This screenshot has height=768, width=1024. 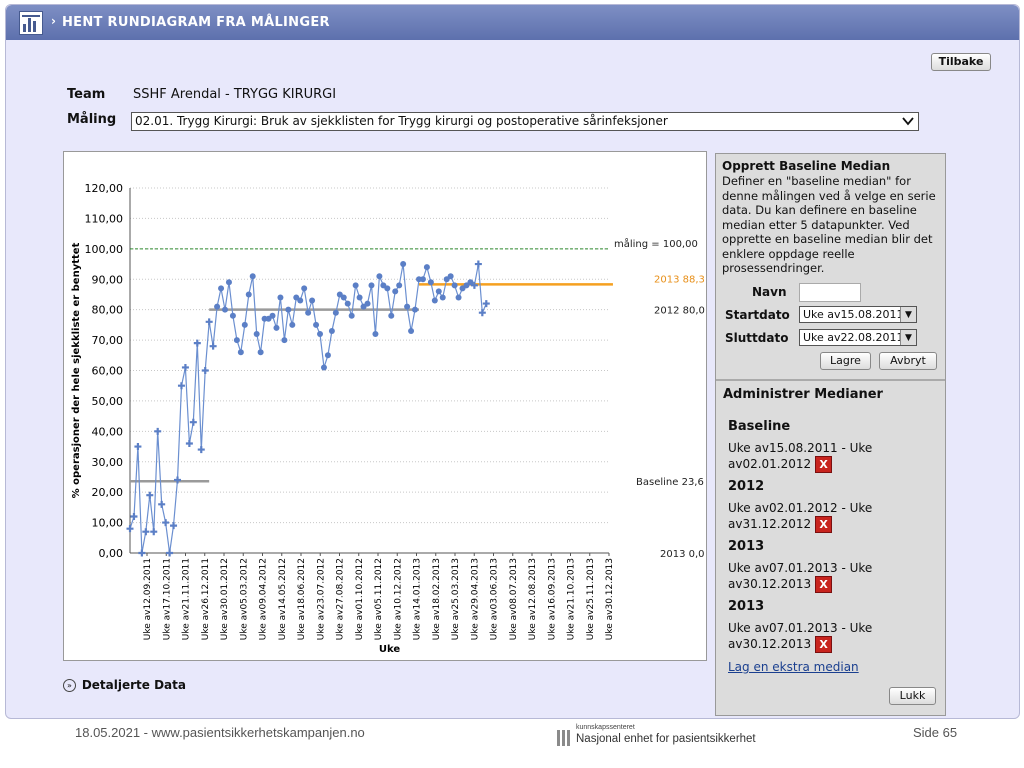 I want to click on details-toggle: » Detaljerte Data, so click(x=124, y=685).